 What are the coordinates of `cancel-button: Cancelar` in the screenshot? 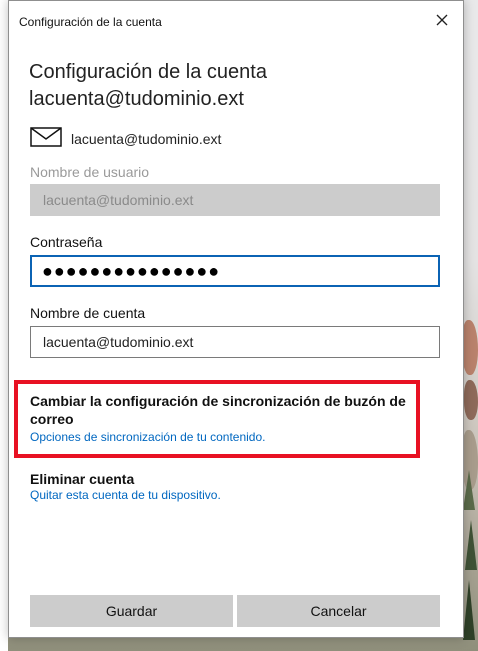 It's located at (338, 611).